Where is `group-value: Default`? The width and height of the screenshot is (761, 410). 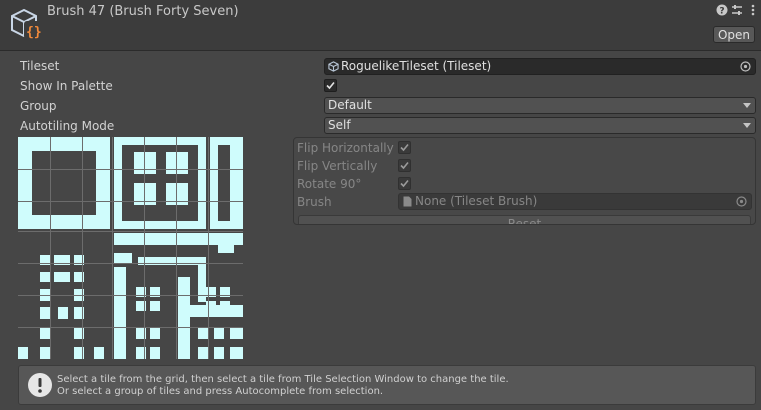
group-value: Default is located at coordinates (350, 105).